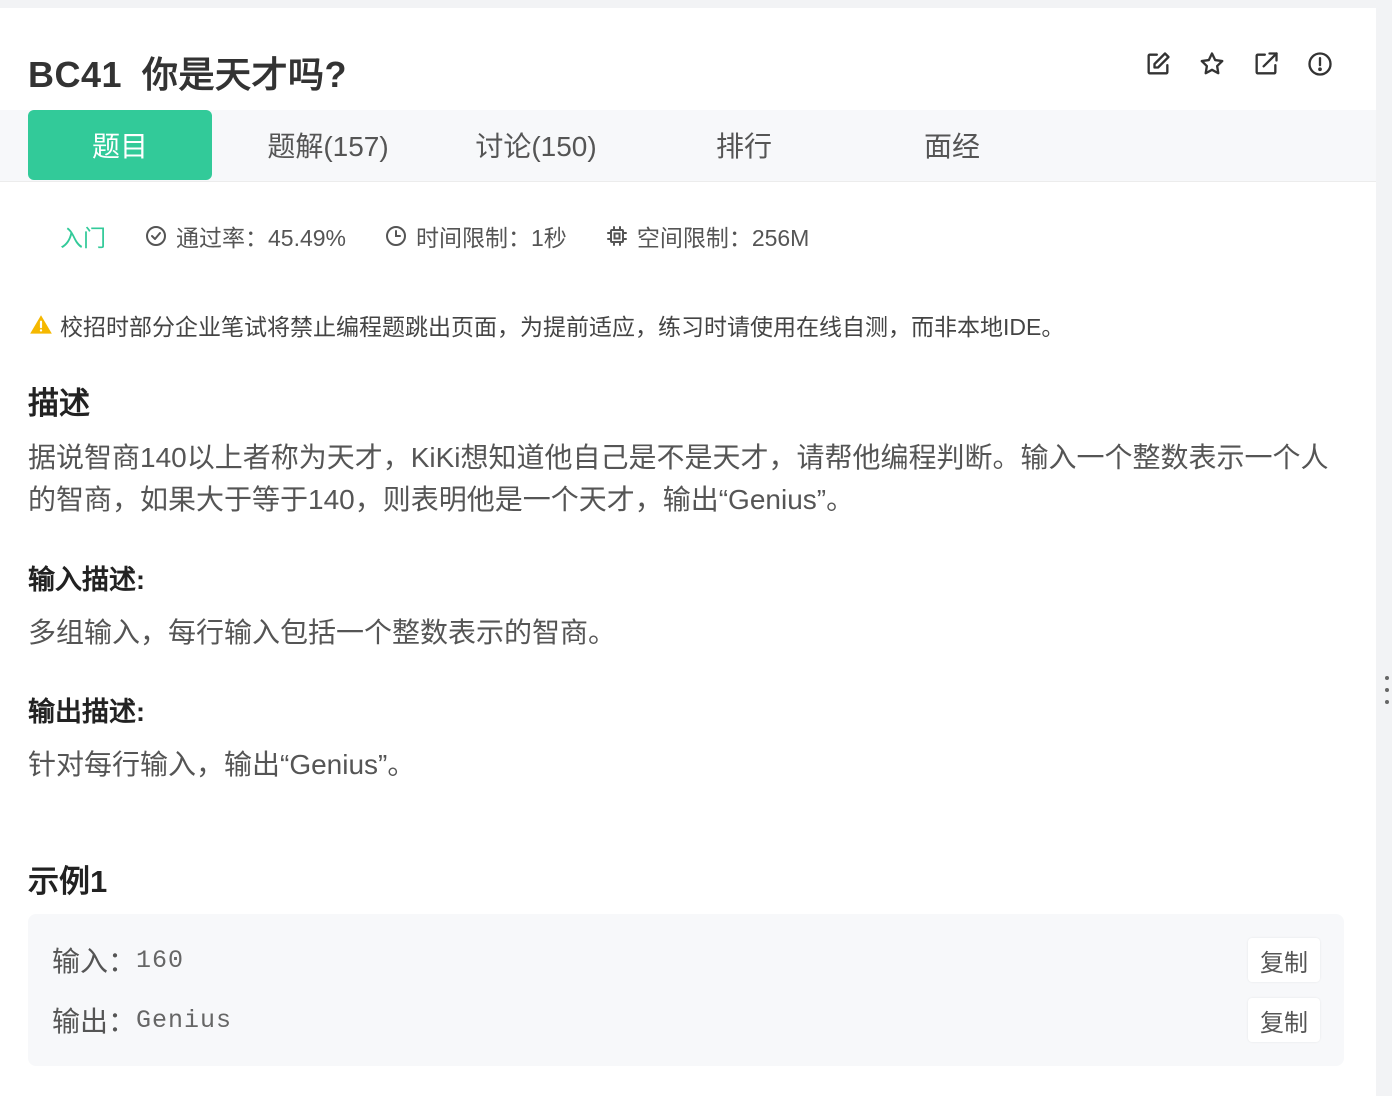 The image size is (1392, 1096). Describe the element at coordinates (222, 764) in the screenshot. I see `output-desc-text: 针对每行输入，输出“Genius”。` at that location.